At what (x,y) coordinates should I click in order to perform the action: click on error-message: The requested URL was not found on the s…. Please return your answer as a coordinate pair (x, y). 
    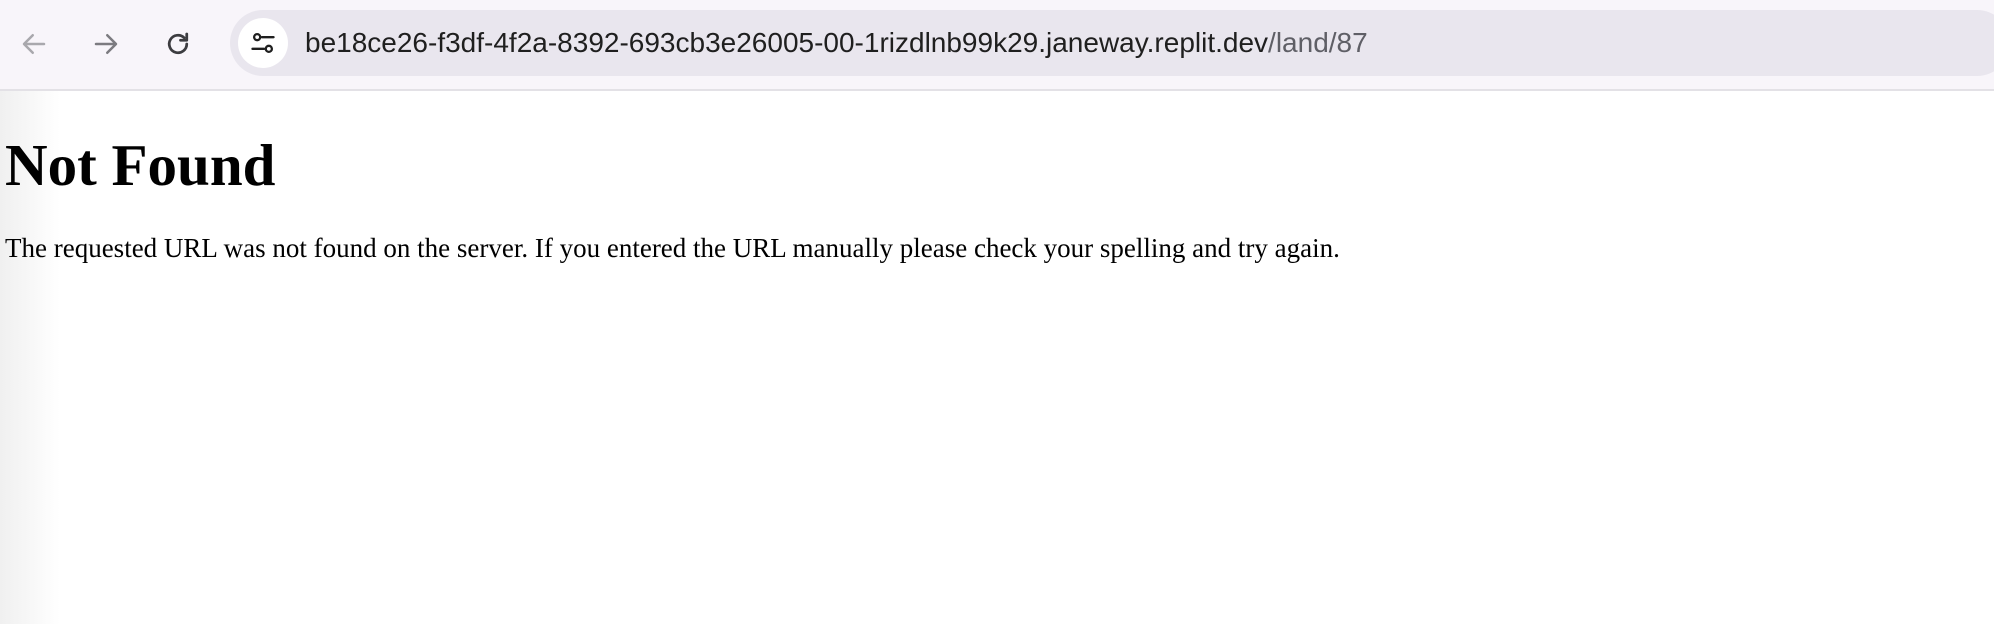
    Looking at the image, I should click on (672, 248).